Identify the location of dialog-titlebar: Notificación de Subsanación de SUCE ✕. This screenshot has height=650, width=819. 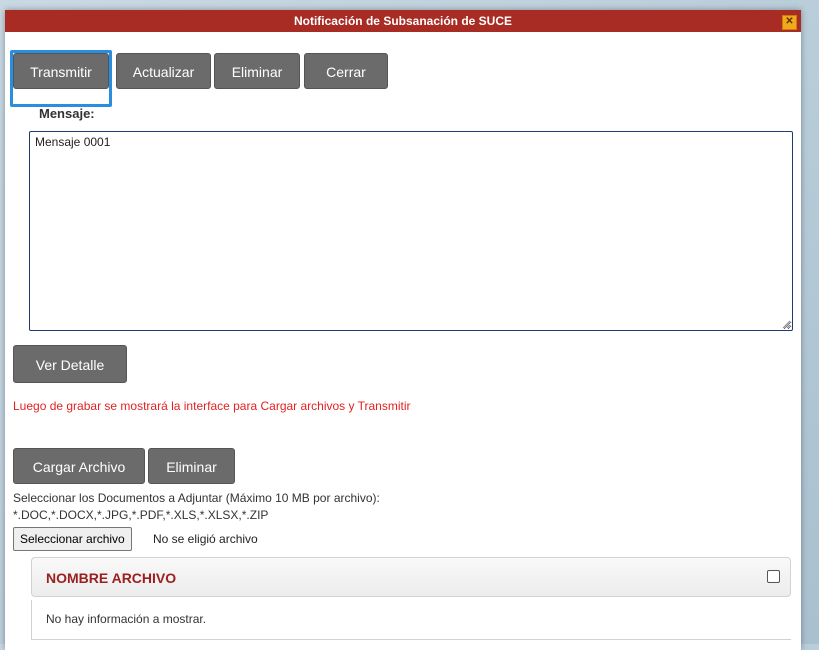
(403, 21).